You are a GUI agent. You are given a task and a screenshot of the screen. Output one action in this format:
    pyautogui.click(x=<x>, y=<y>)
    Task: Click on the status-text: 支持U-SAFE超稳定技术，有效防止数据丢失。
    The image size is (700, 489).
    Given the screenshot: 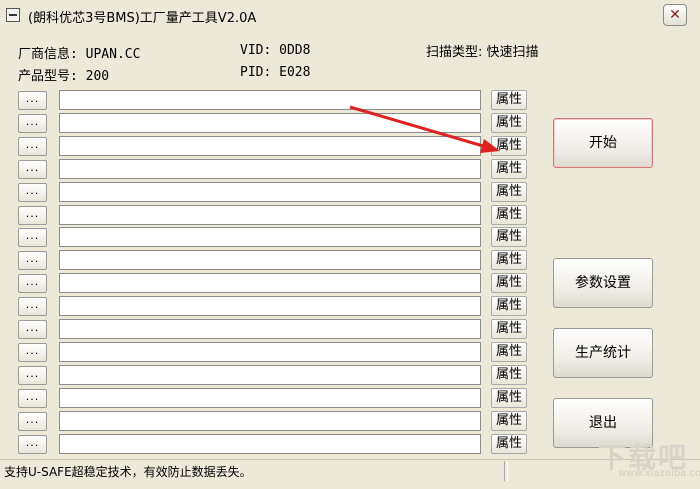 What is the action you would take?
    pyautogui.click(x=128, y=472)
    